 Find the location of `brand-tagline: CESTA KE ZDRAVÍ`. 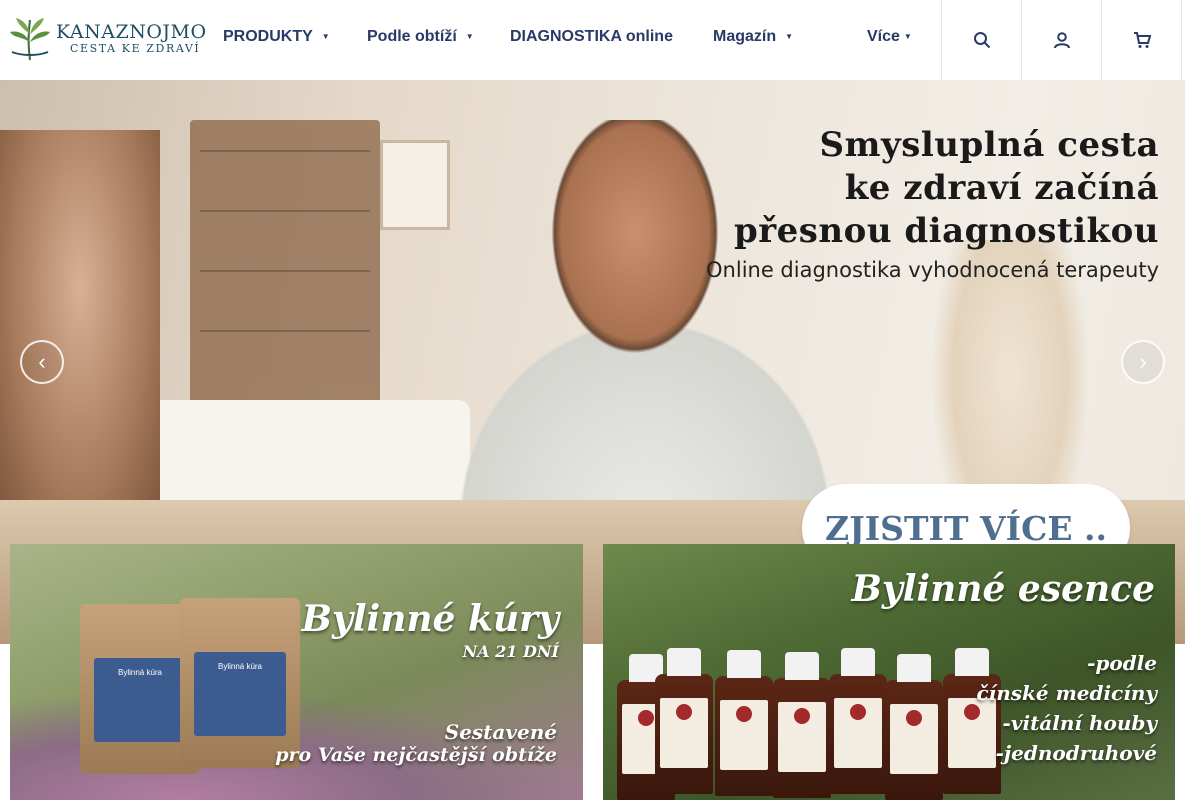

brand-tagline: CESTA KE ZDRAVÍ is located at coordinates (135, 48).